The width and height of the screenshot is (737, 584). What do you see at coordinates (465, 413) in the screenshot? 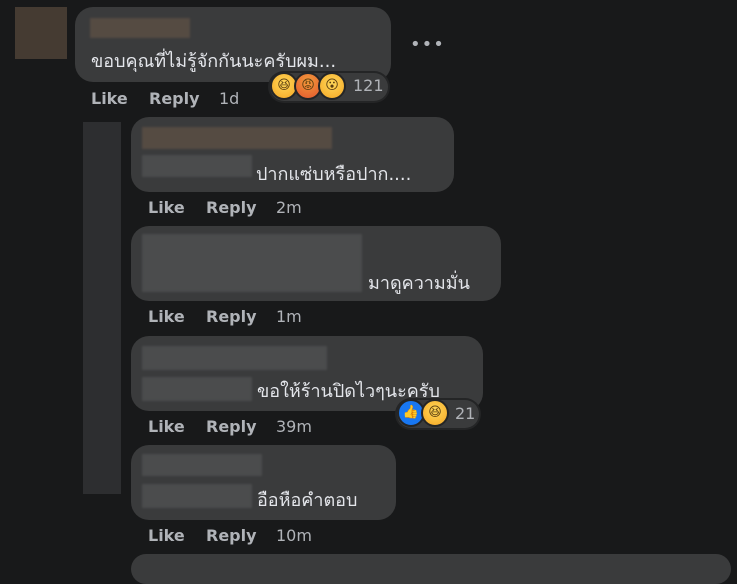
I see `reaction-count: 21` at bounding box center [465, 413].